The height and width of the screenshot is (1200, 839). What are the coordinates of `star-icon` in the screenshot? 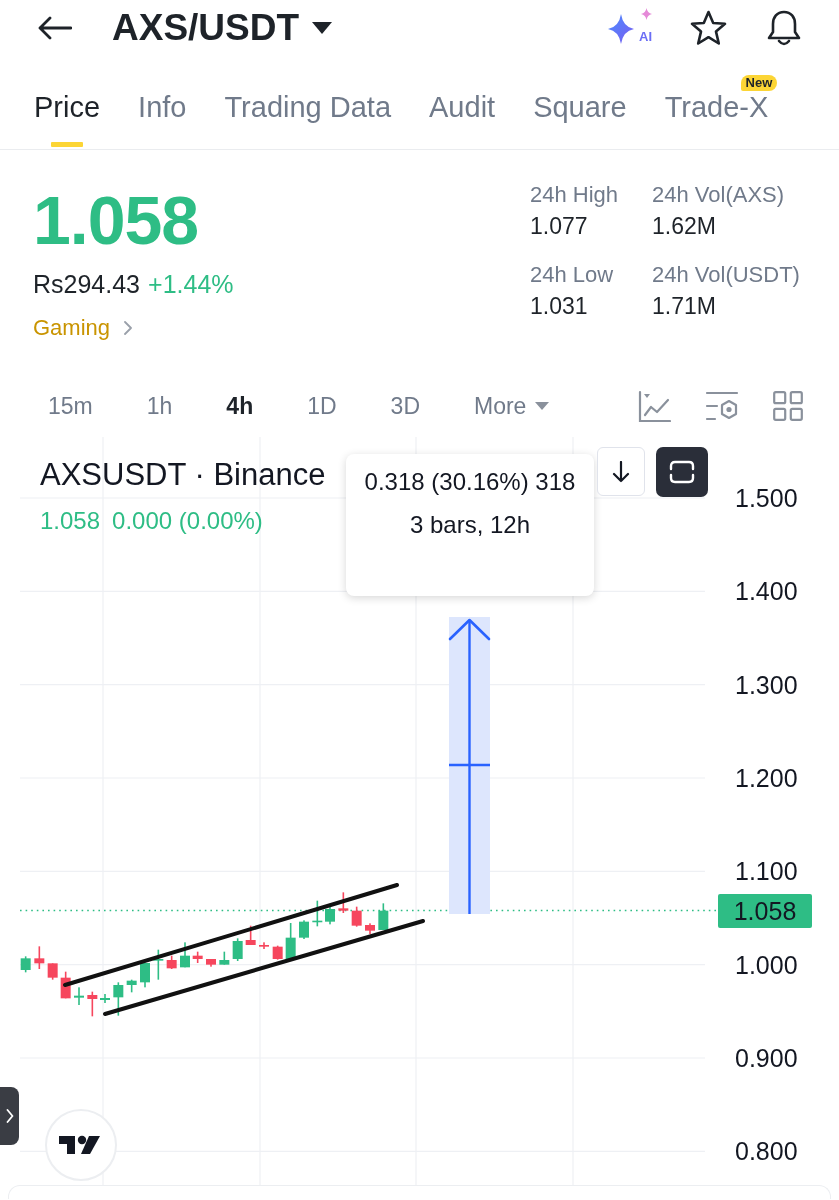 It's located at (708, 28).